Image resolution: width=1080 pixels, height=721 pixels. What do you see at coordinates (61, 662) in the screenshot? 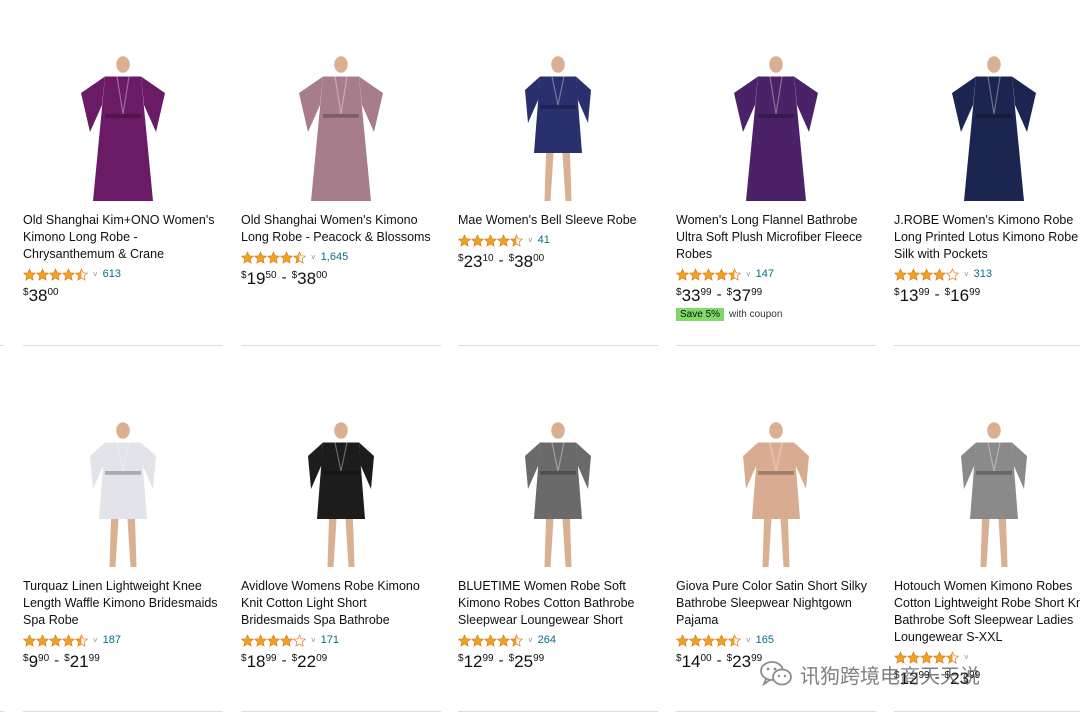
I see `price-range: $9 90- $21 99` at bounding box center [61, 662].